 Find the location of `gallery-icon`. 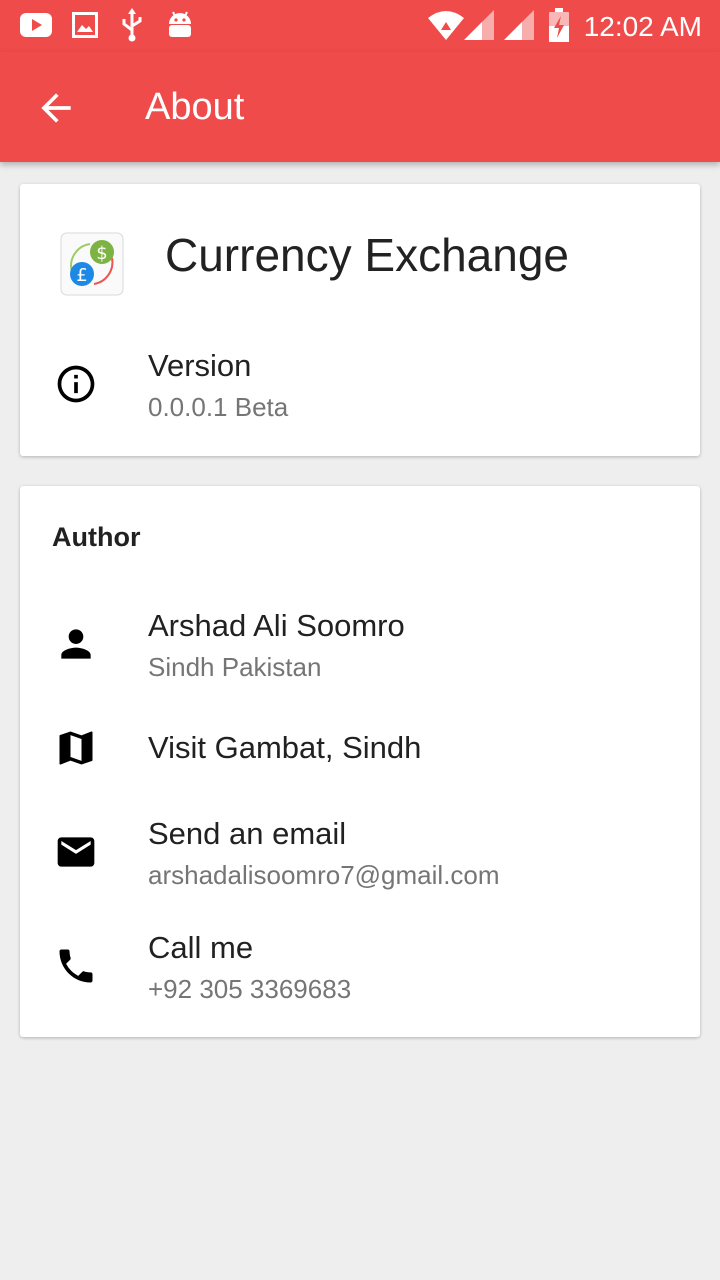

gallery-icon is located at coordinates (85, 25).